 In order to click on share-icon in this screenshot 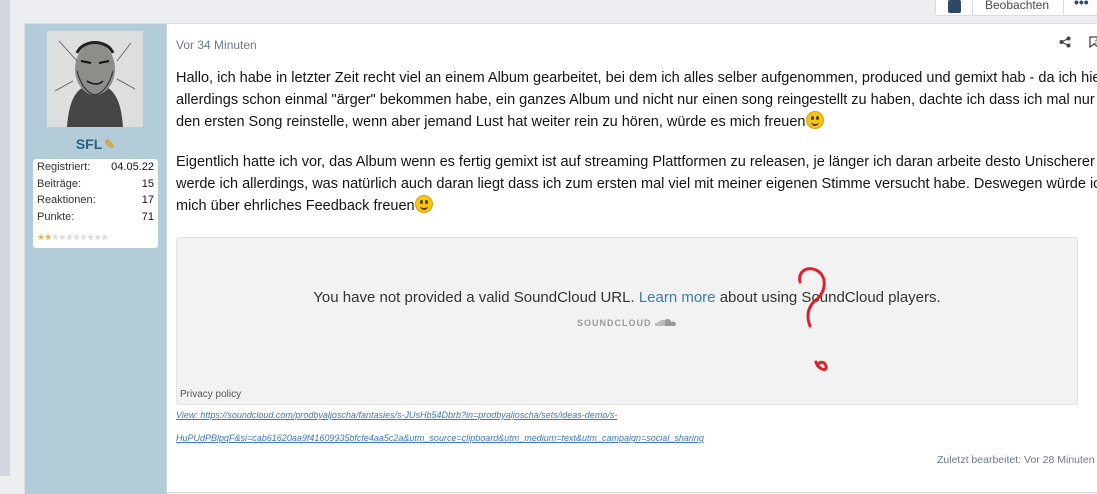, I will do `click(1065, 43)`.